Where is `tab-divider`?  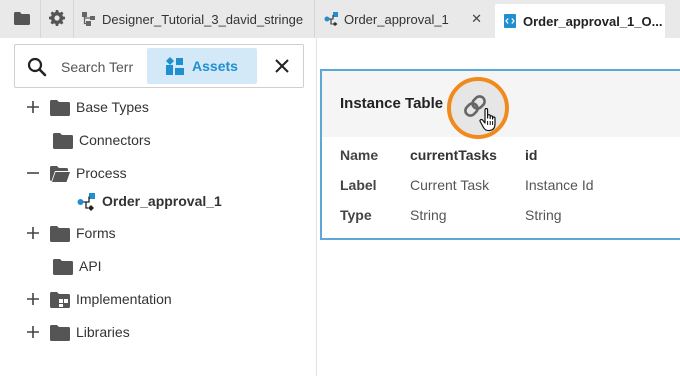
tab-divider is located at coordinates (314, 19).